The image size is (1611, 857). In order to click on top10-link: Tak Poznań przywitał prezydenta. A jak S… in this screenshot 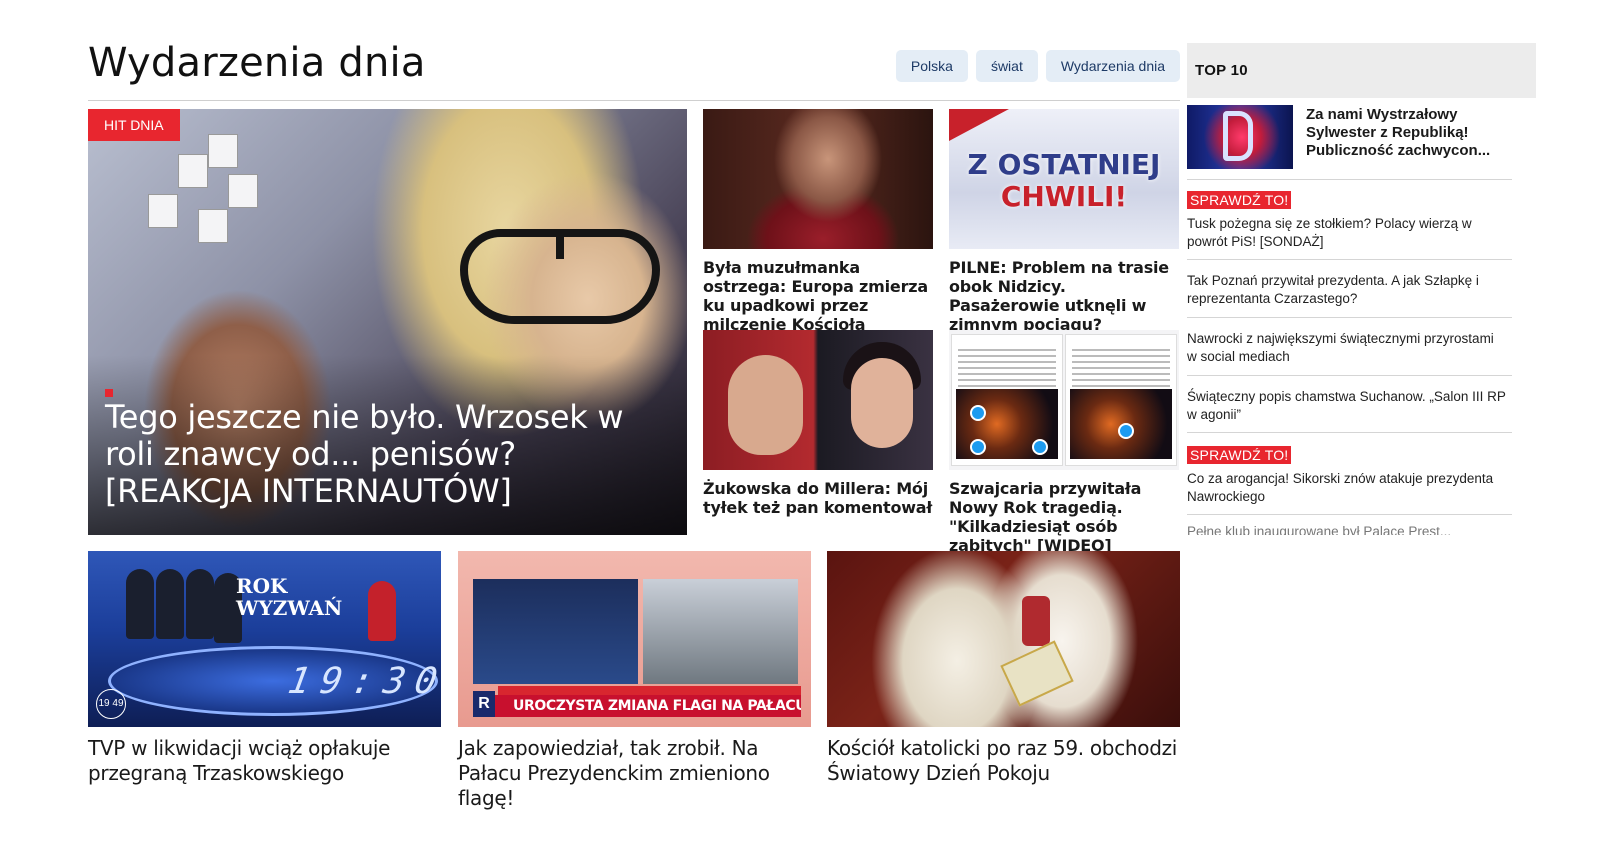, I will do `click(1347, 290)`.